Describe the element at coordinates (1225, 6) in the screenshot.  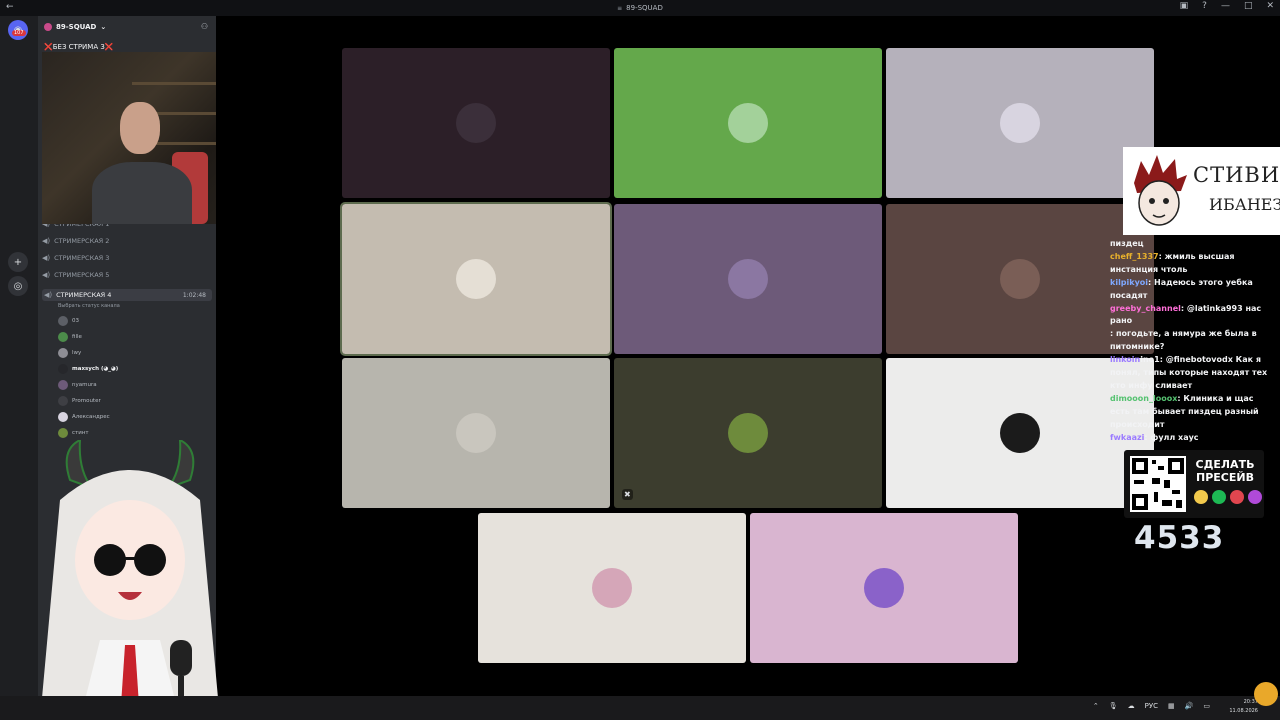
I see `minimize-button: —` at that location.